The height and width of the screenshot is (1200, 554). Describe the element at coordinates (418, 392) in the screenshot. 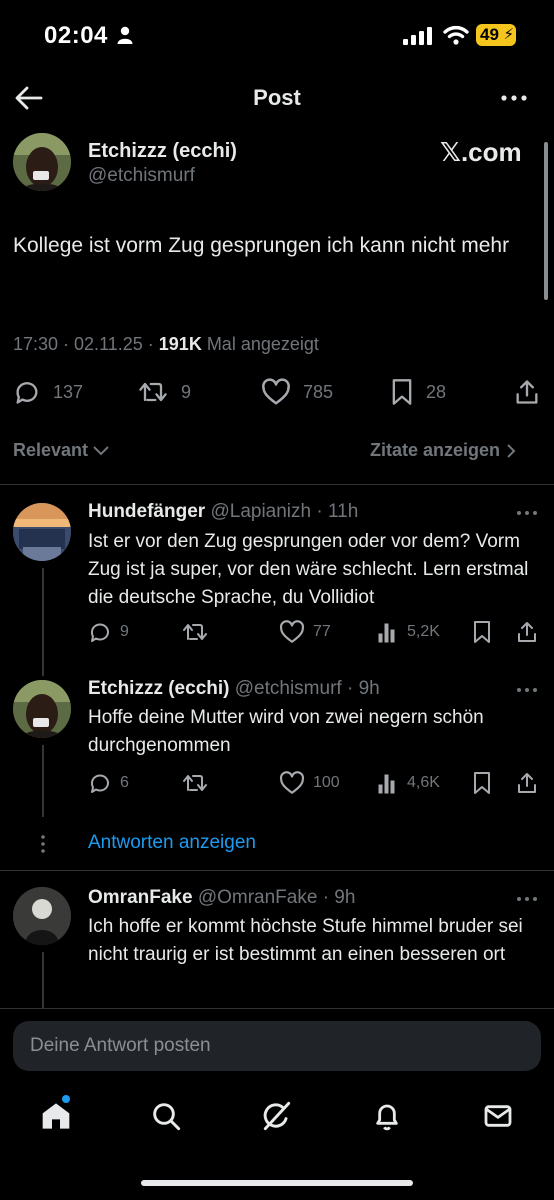

I see `bookmark-button: 28` at that location.